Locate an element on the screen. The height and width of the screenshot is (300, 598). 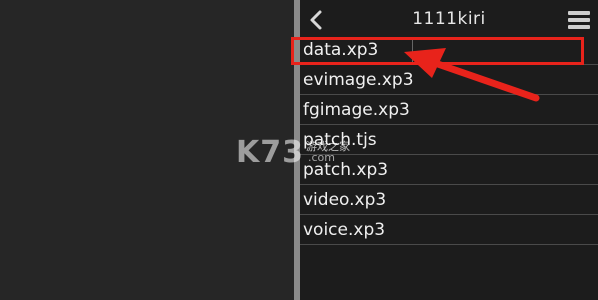
hamburger-menu-icon is located at coordinates (579, 20).